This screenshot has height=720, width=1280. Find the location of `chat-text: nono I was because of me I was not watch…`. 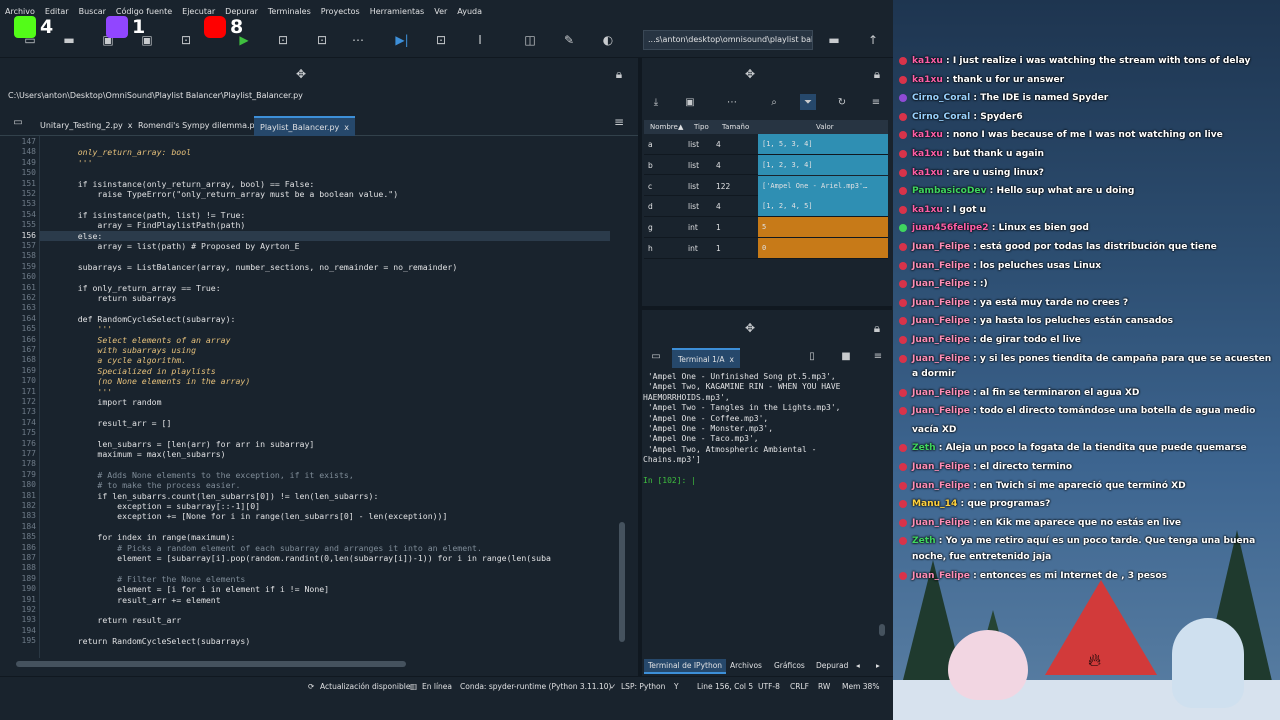

chat-text: nono I was because of me I was not watch… is located at coordinates (1087, 135).